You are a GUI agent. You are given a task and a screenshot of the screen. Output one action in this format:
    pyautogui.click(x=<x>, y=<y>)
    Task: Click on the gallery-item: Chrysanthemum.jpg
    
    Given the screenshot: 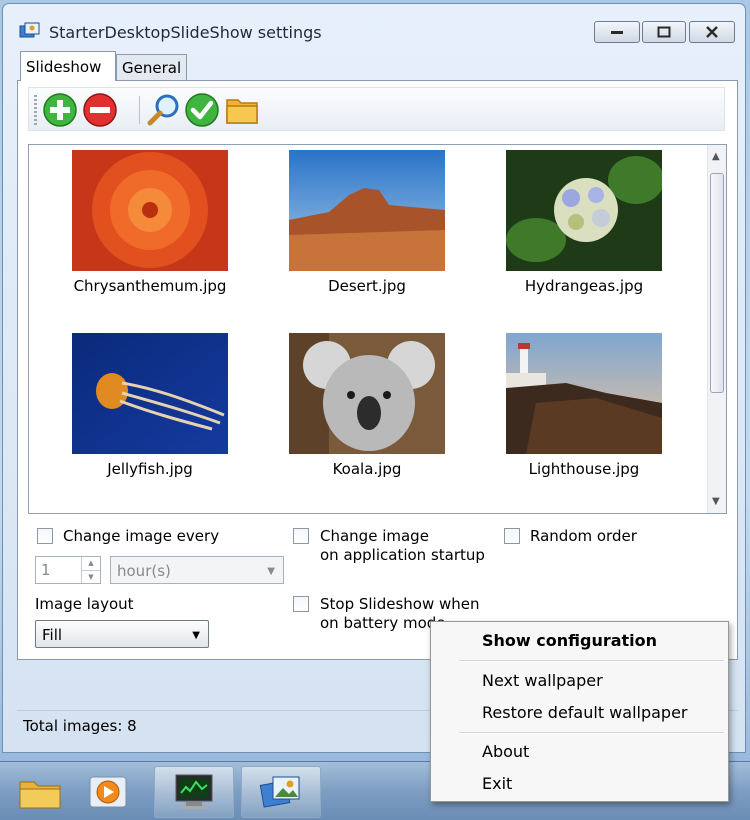 What is the action you would take?
    pyautogui.click(x=150, y=222)
    